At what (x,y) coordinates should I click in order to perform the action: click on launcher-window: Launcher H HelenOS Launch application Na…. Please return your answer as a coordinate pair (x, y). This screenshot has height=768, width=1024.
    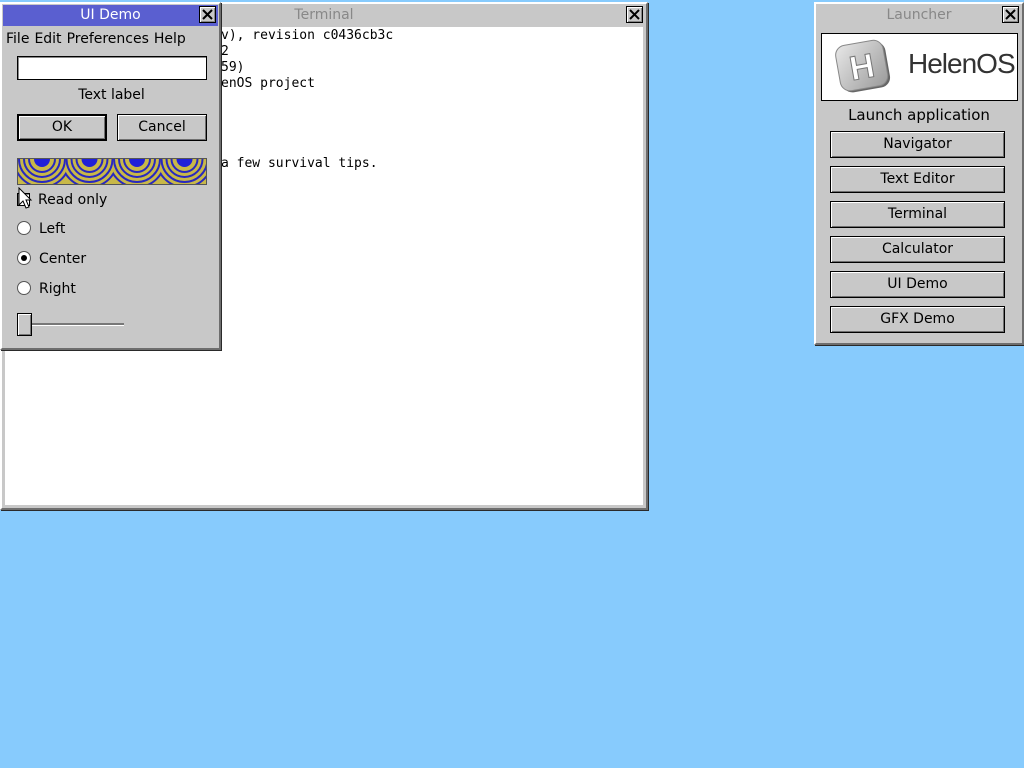
    Looking at the image, I should click on (919, 173).